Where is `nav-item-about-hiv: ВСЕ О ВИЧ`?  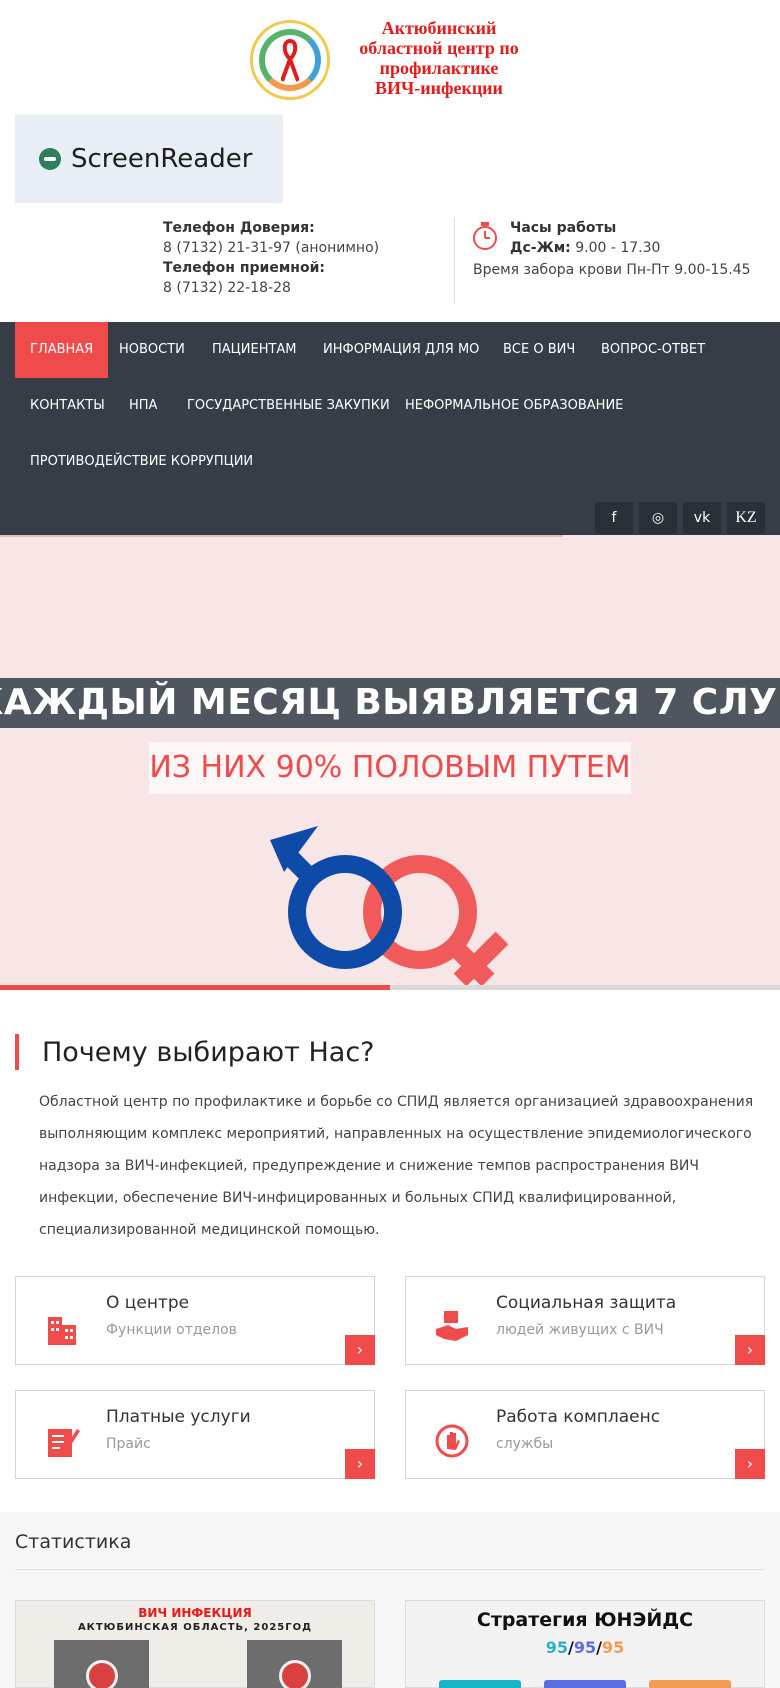 nav-item-about-hiv: ВСЕ О ВИЧ is located at coordinates (539, 350).